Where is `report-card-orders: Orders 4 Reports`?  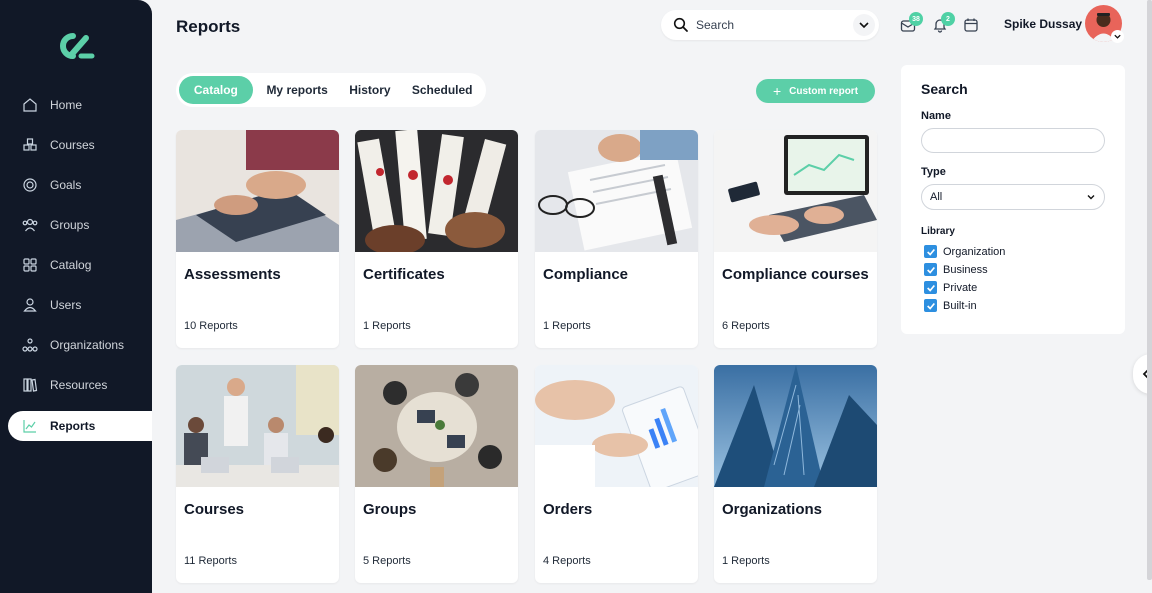 report-card-orders: Orders 4 Reports is located at coordinates (616, 474).